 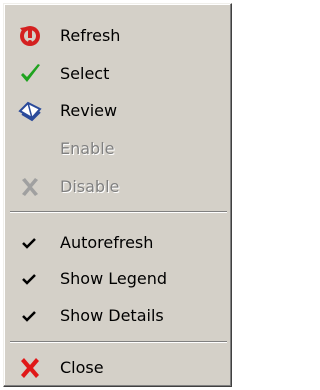 I want to click on menu-item-enable: Enable, so click(x=117, y=149).